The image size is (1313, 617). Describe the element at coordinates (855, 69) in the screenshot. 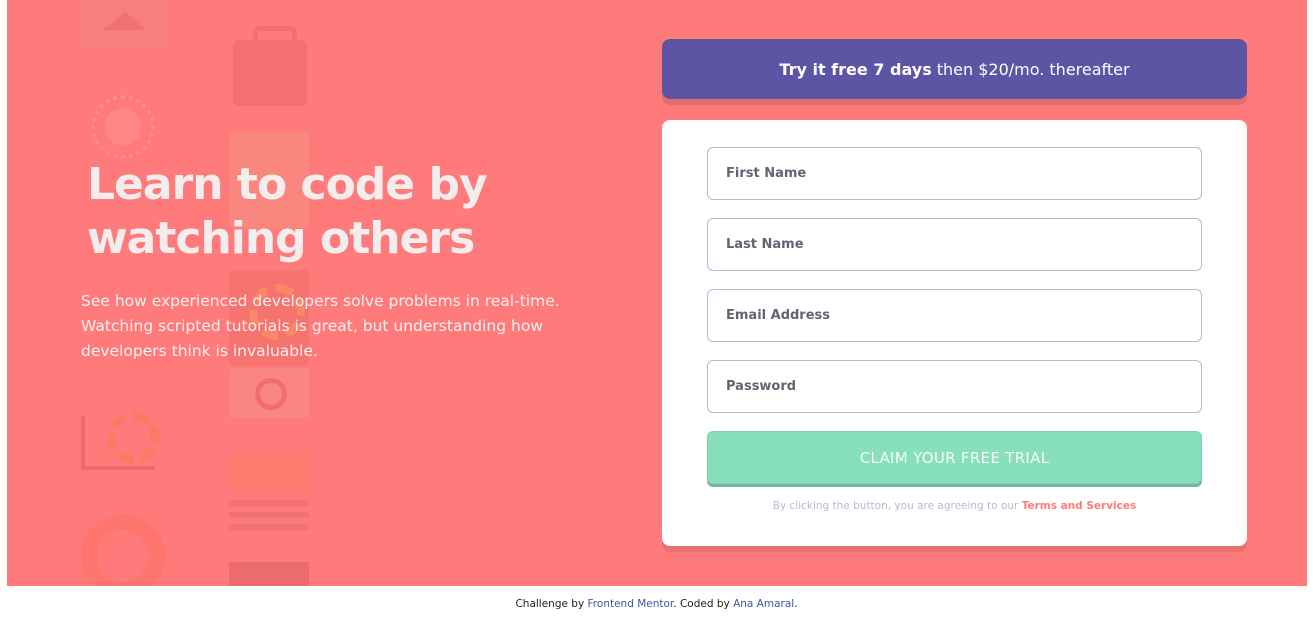

I see `offer-highlight: Try it free 7 days` at that location.